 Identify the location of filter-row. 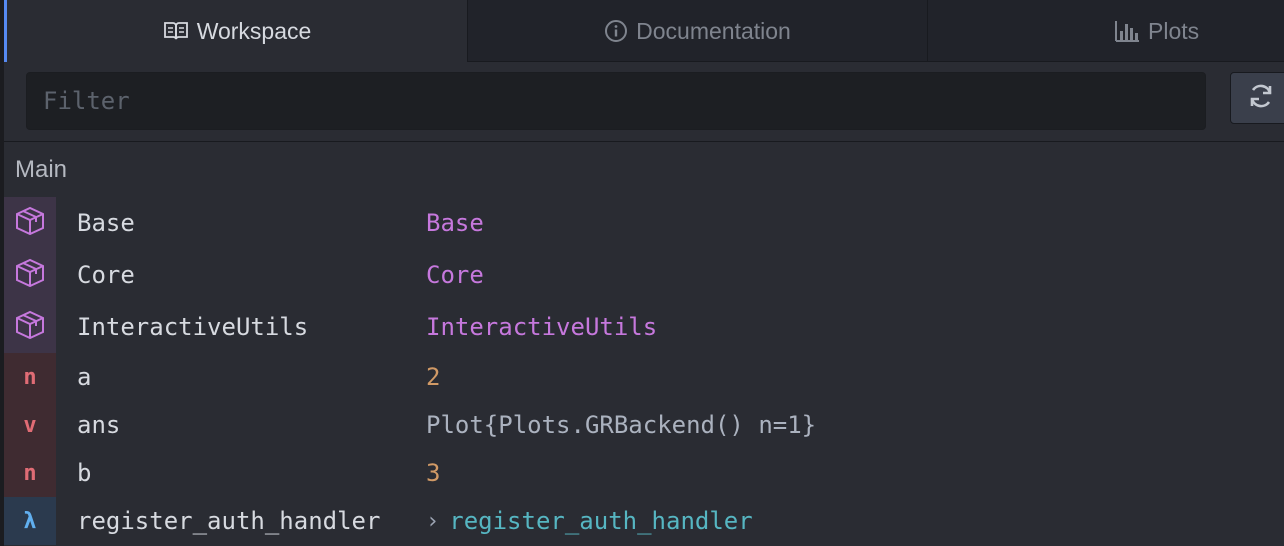
(644, 102).